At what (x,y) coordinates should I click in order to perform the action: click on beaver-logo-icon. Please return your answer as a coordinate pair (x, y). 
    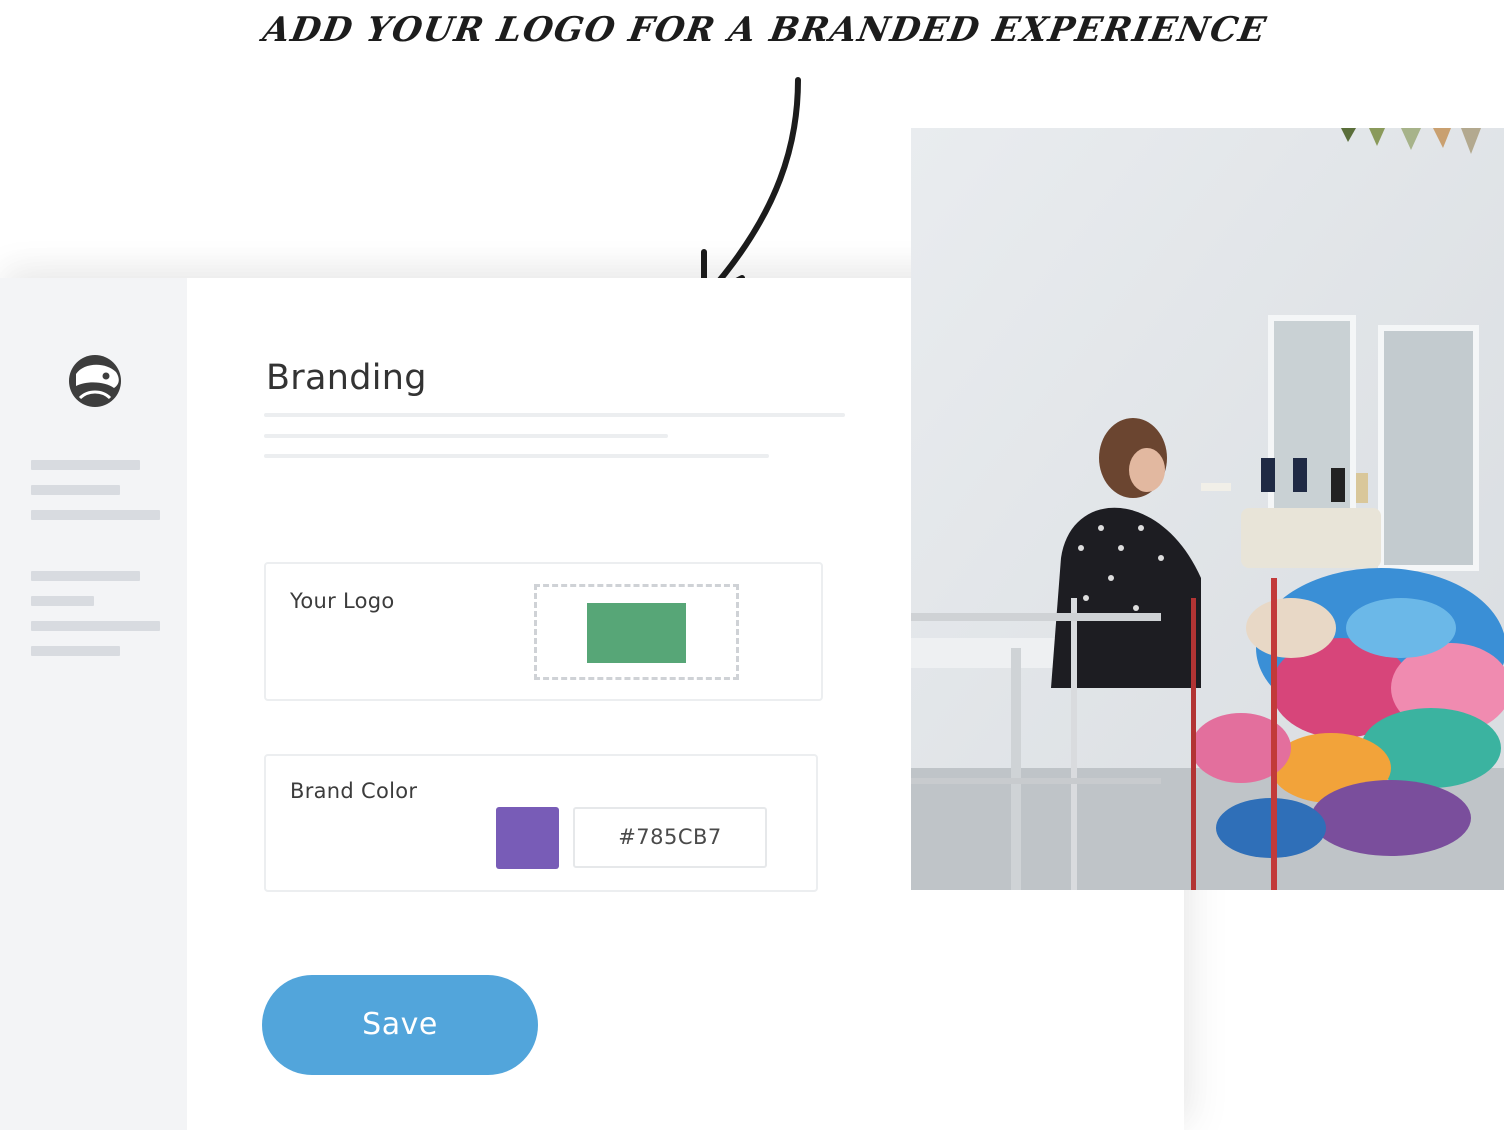
    Looking at the image, I should click on (96, 380).